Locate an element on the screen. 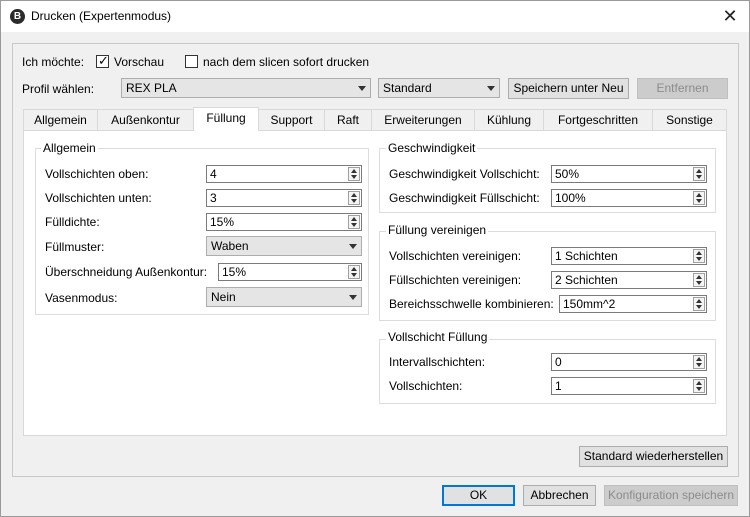 The height and width of the screenshot is (517, 750). tab-erweiterungen: Erweiterungen is located at coordinates (423, 119).